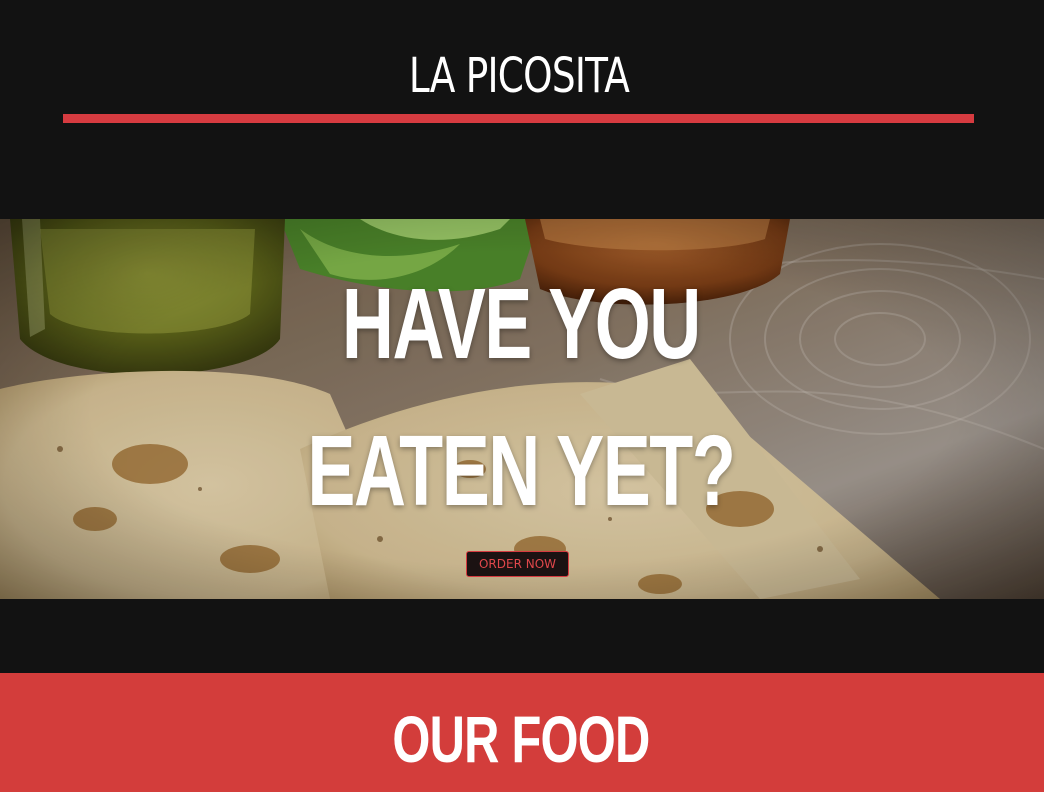  What do you see at coordinates (521, 471) in the screenshot?
I see `hero-headline-line-2: EATEN YET?` at bounding box center [521, 471].